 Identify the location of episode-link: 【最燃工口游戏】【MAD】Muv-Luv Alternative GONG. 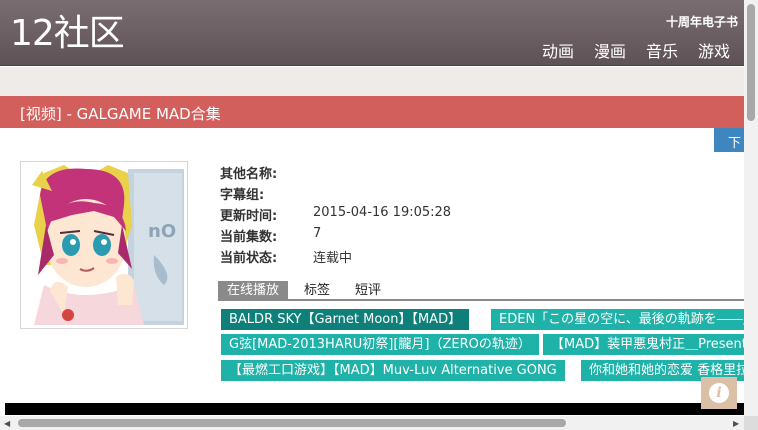
(393, 370).